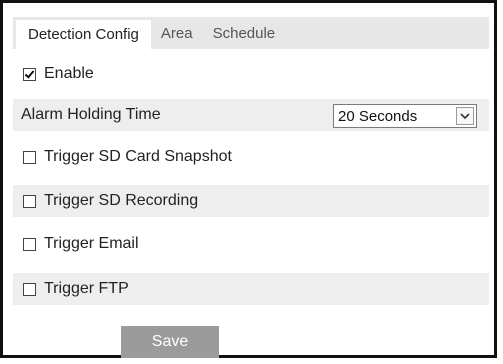  What do you see at coordinates (251, 201) in the screenshot?
I see `trigger-sd-recording-row: Trigger SD Recording` at bounding box center [251, 201].